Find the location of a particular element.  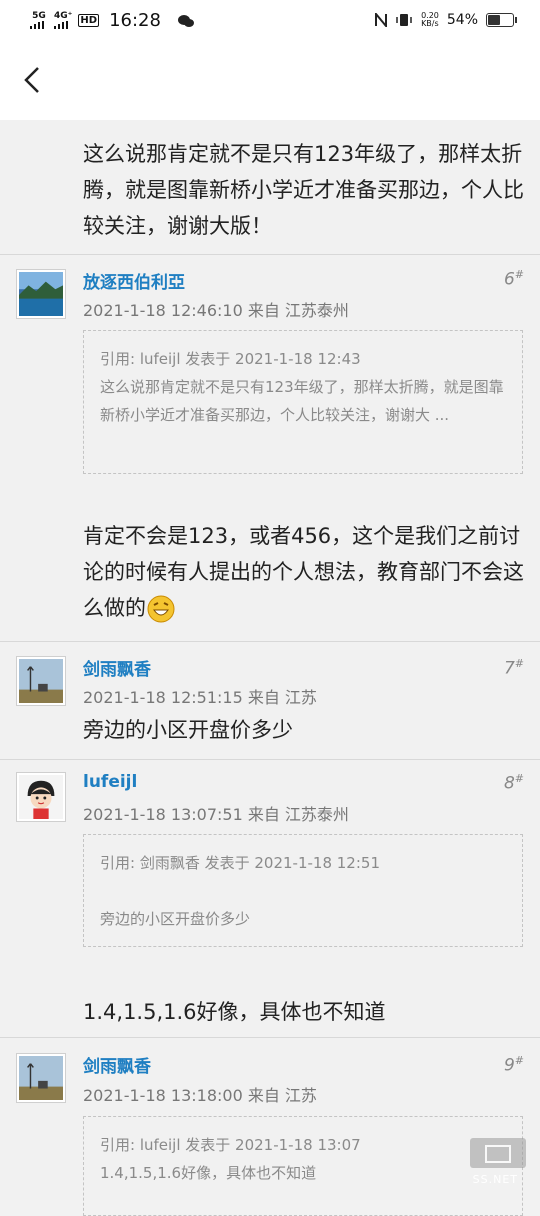

back-button is located at coordinates (33, 80).